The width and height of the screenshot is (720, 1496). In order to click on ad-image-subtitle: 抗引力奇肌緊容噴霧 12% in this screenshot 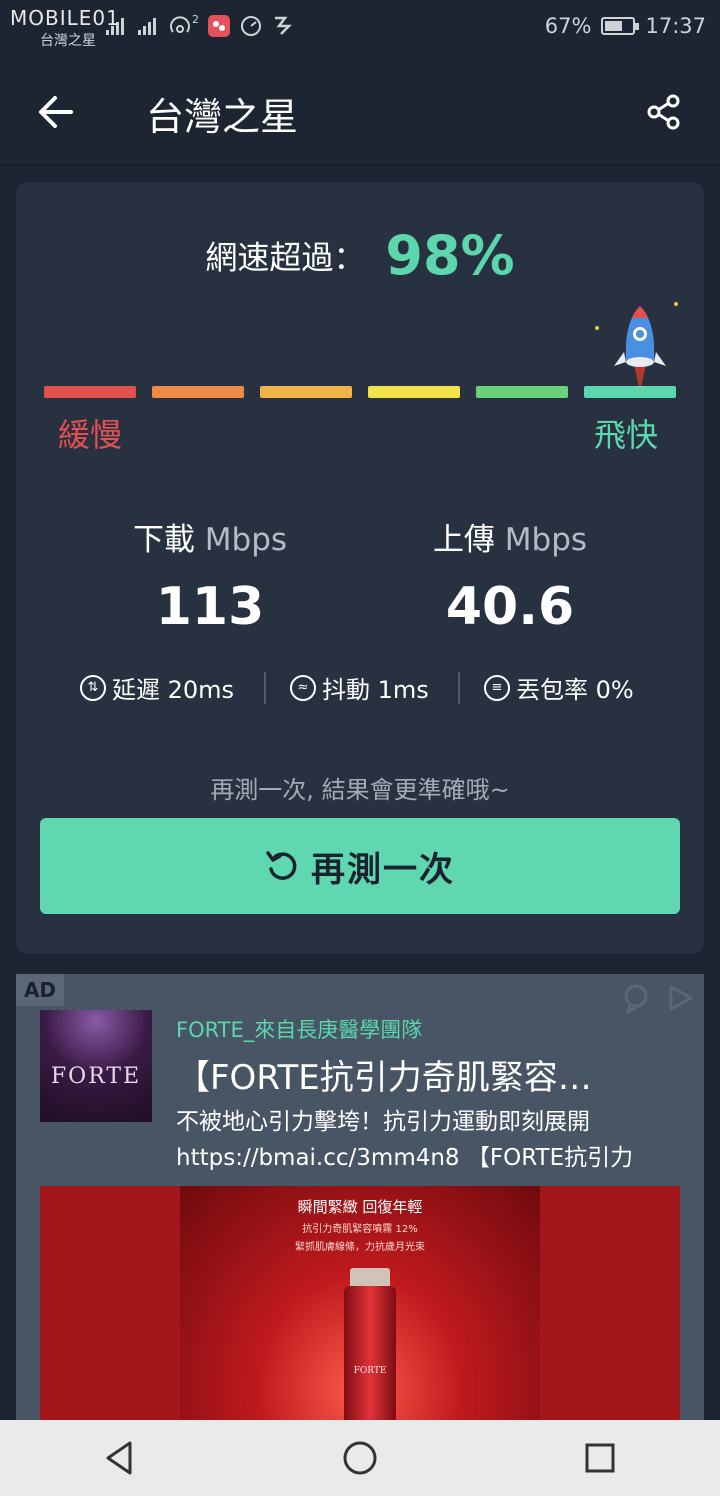, I will do `click(360, 1229)`.